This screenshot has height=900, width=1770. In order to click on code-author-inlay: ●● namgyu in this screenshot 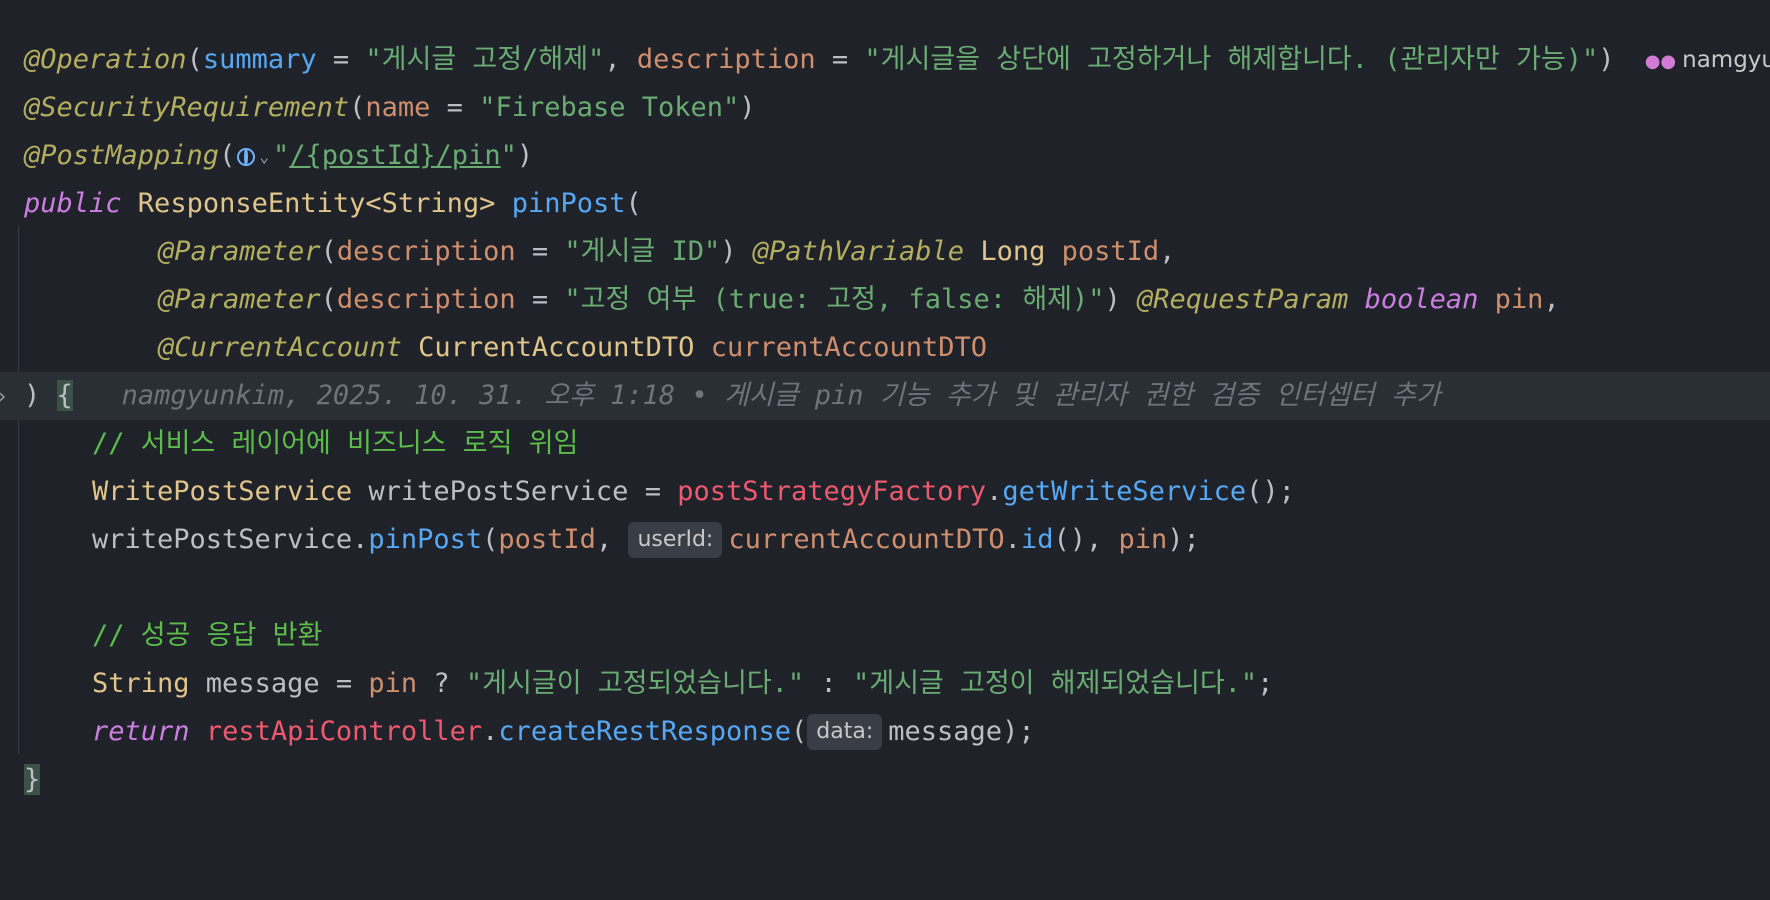, I will do `click(1707, 61)`.